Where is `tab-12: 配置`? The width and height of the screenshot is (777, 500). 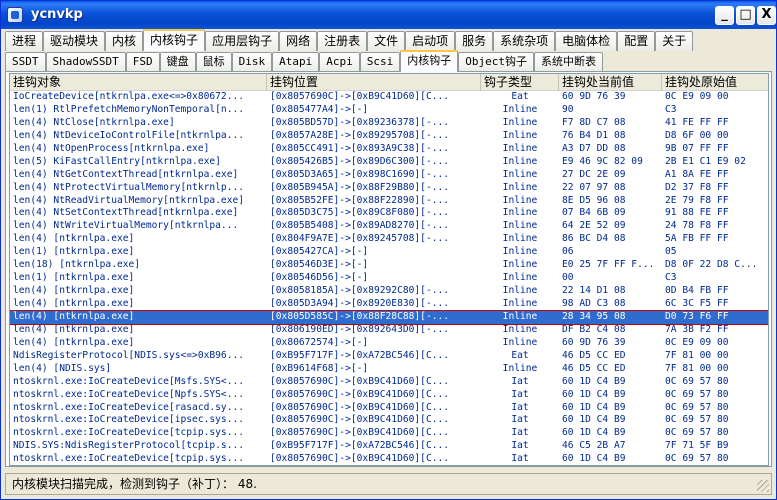
tab-12: 配置 is located at coordinates (636, 41).